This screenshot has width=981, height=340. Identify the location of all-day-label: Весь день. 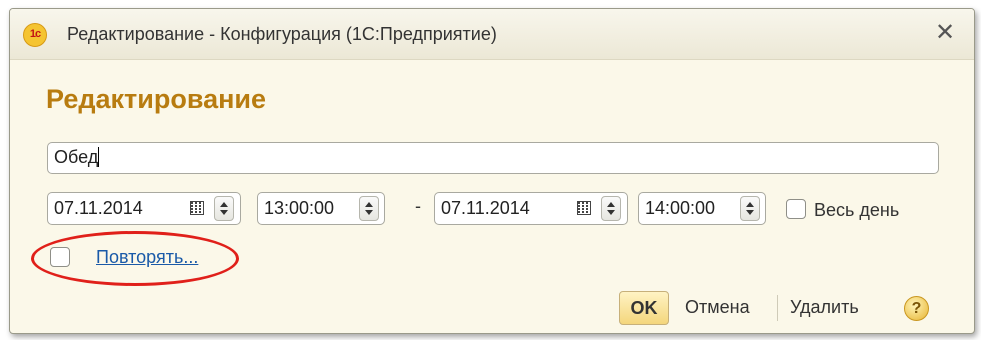
(856, 210).